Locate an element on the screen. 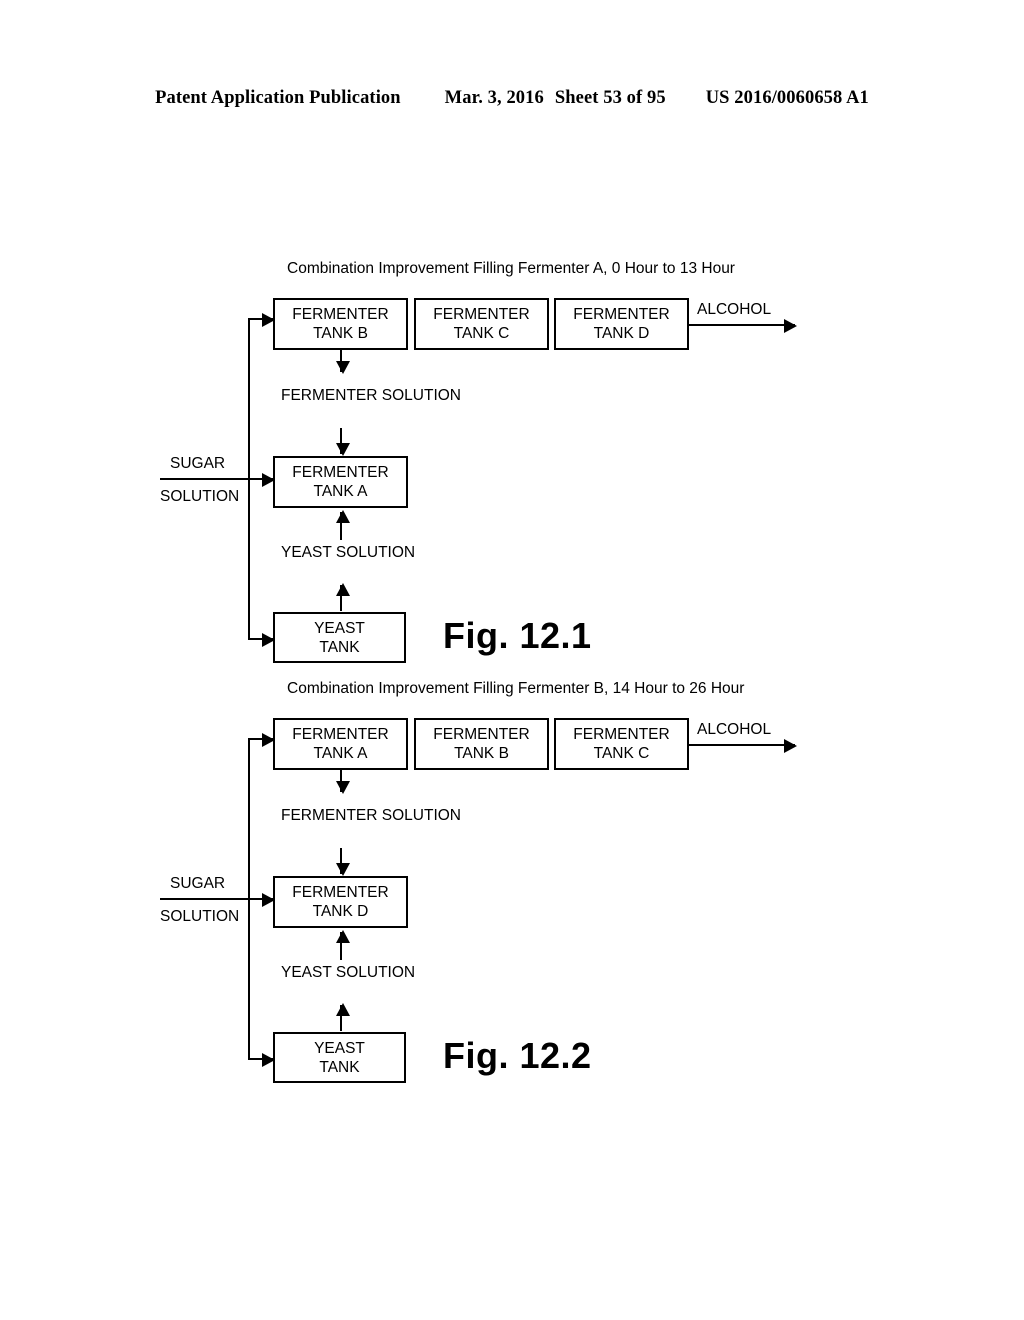 The height and width of the screenshot is (1320, 1024). fermenter-tank-box-1: FERMENTER TANK A is located at coordinates (340, 744).